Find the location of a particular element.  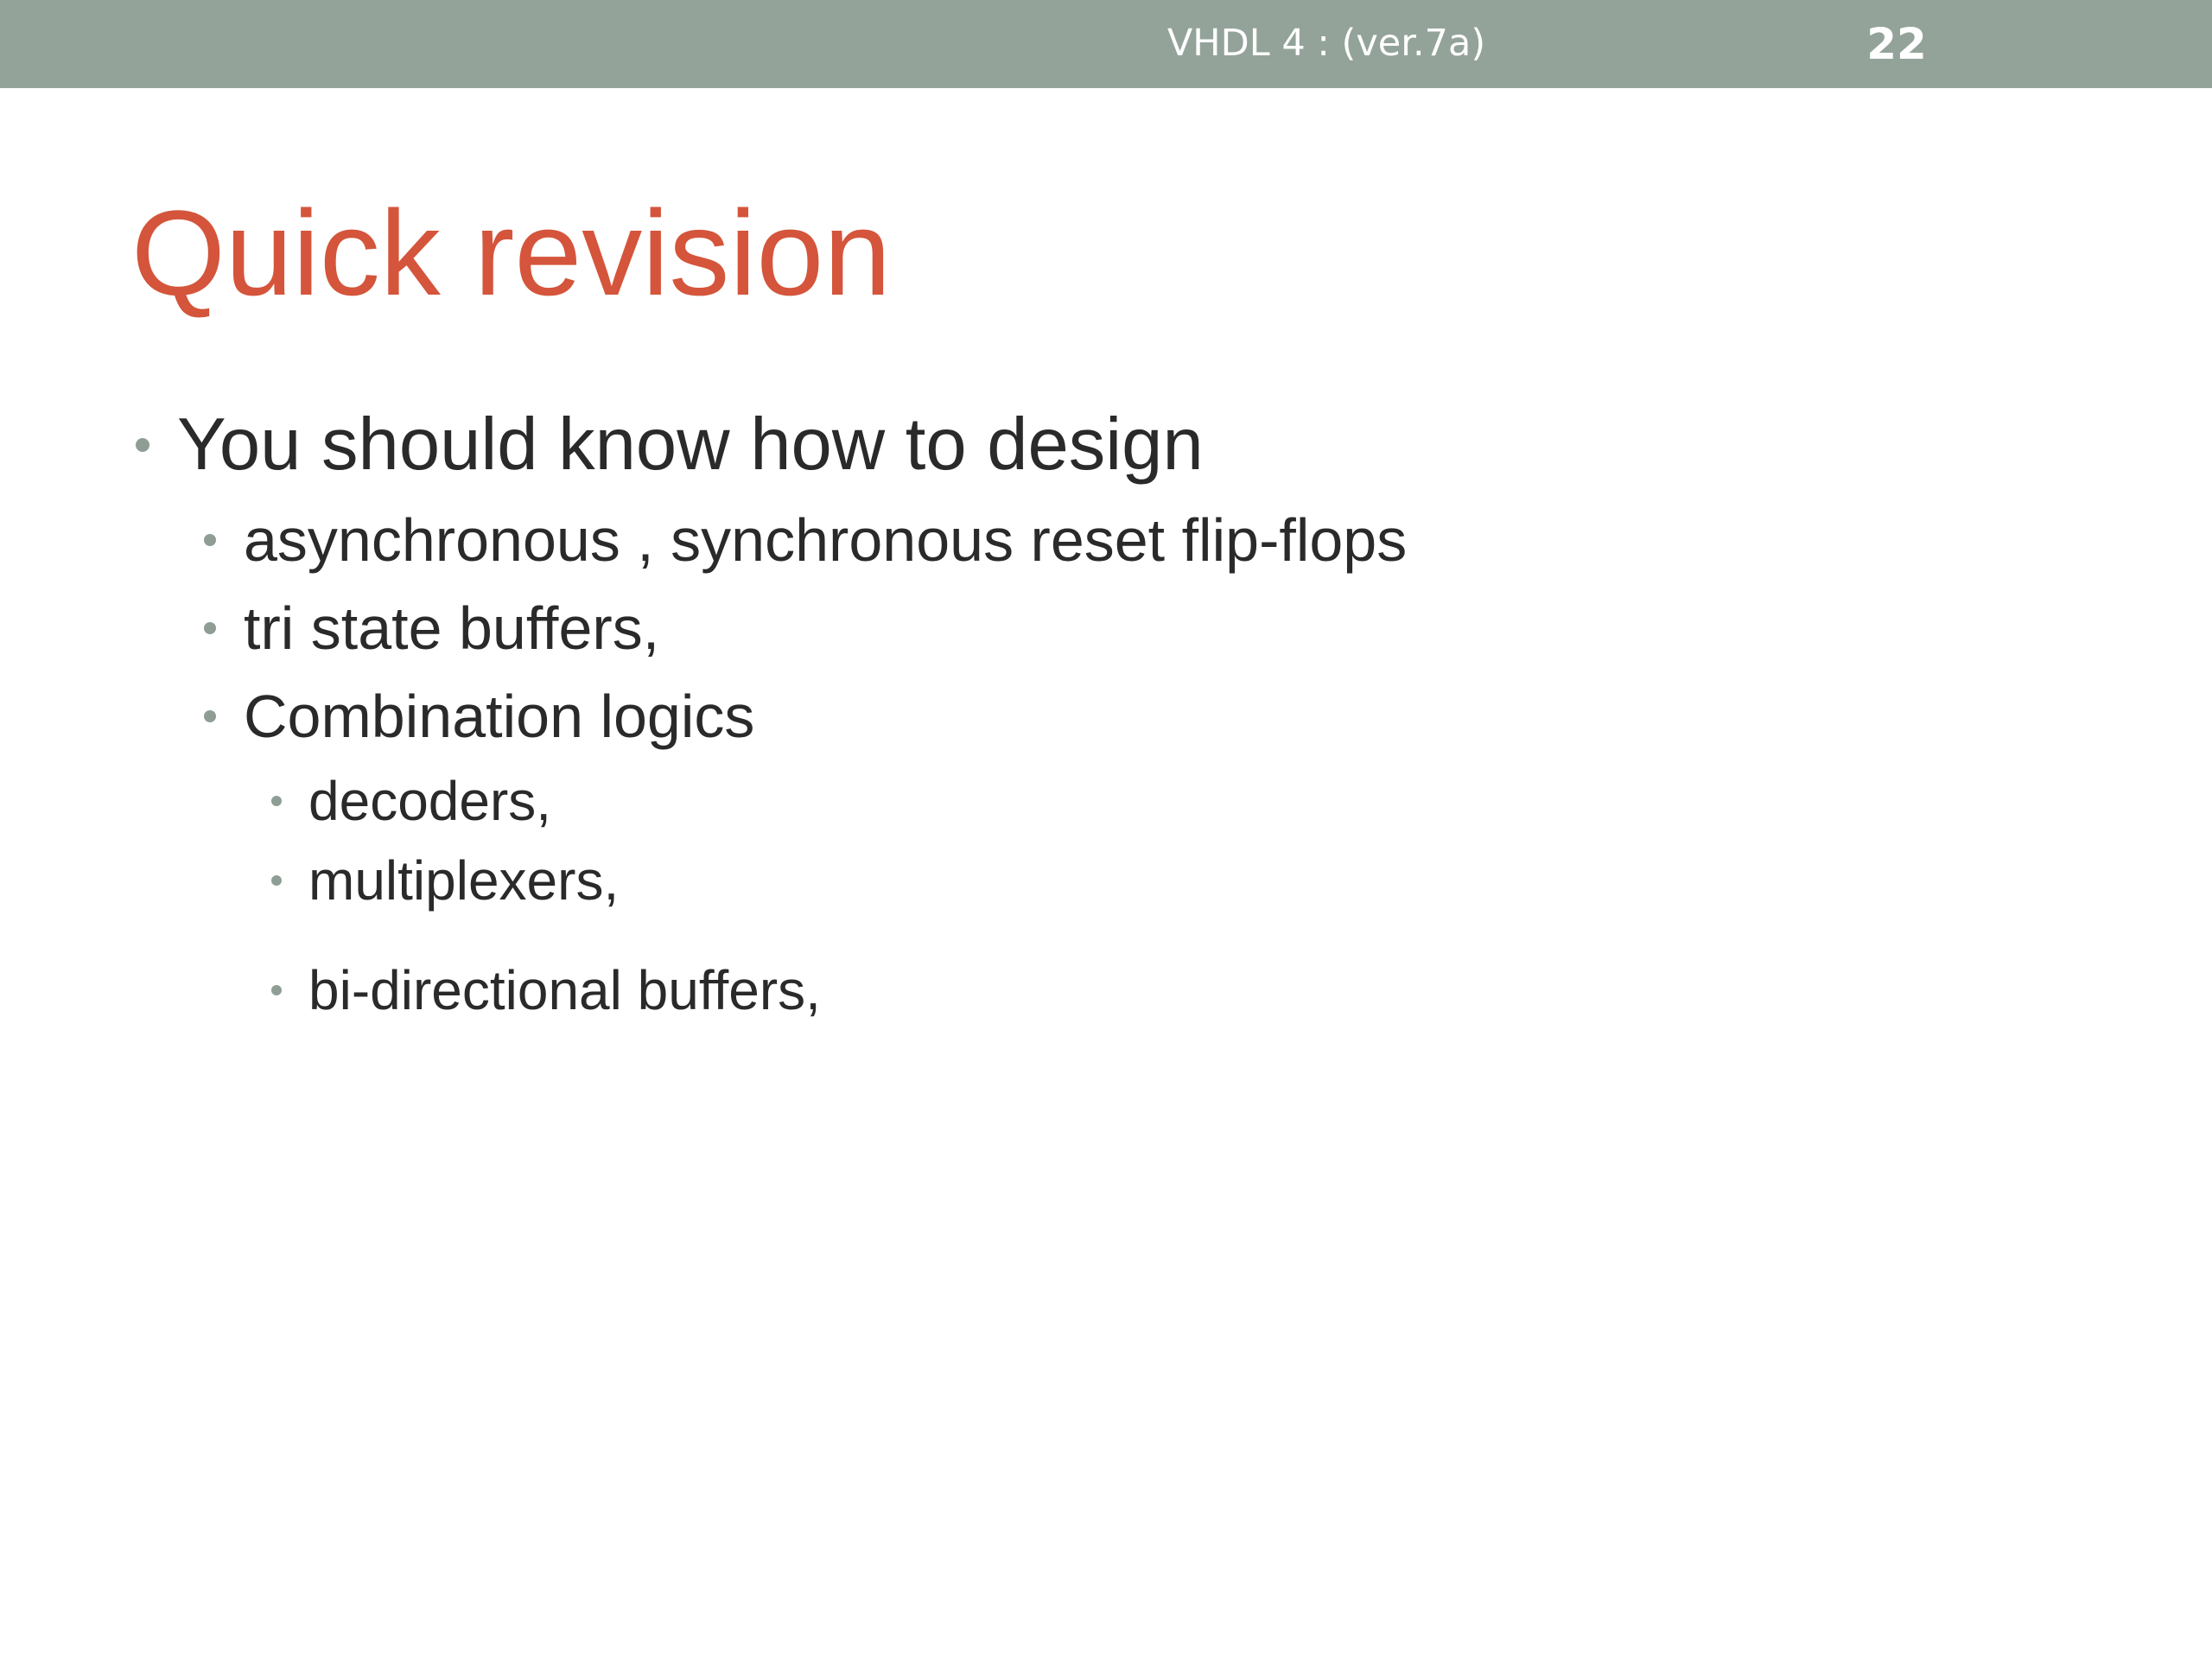

bullet-item-level2: tri state buffers, is located at coordinates (432, 628).